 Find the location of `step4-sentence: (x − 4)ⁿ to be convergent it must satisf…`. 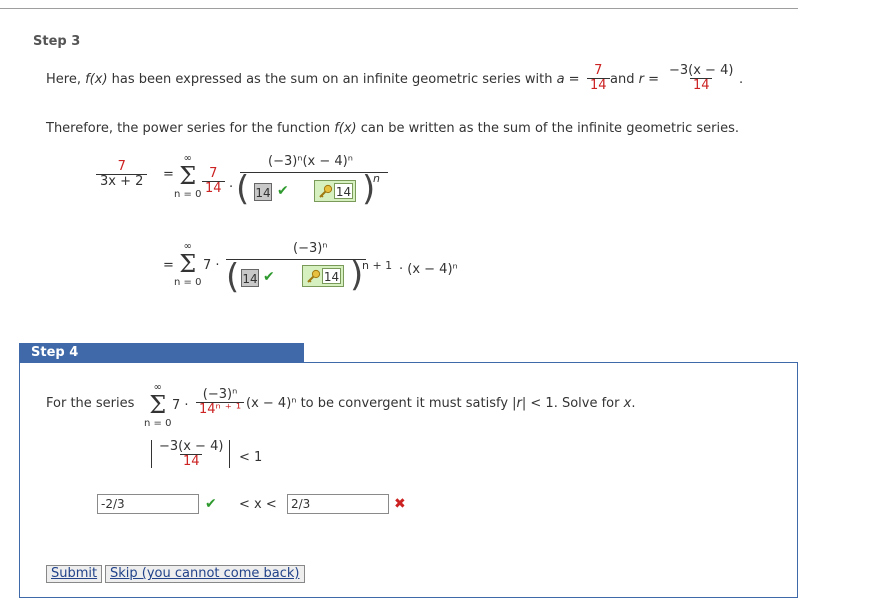

step4-sentence: (x − 4)ⁿ to be convergent it must satisf… is located at coordinates (441, 403).